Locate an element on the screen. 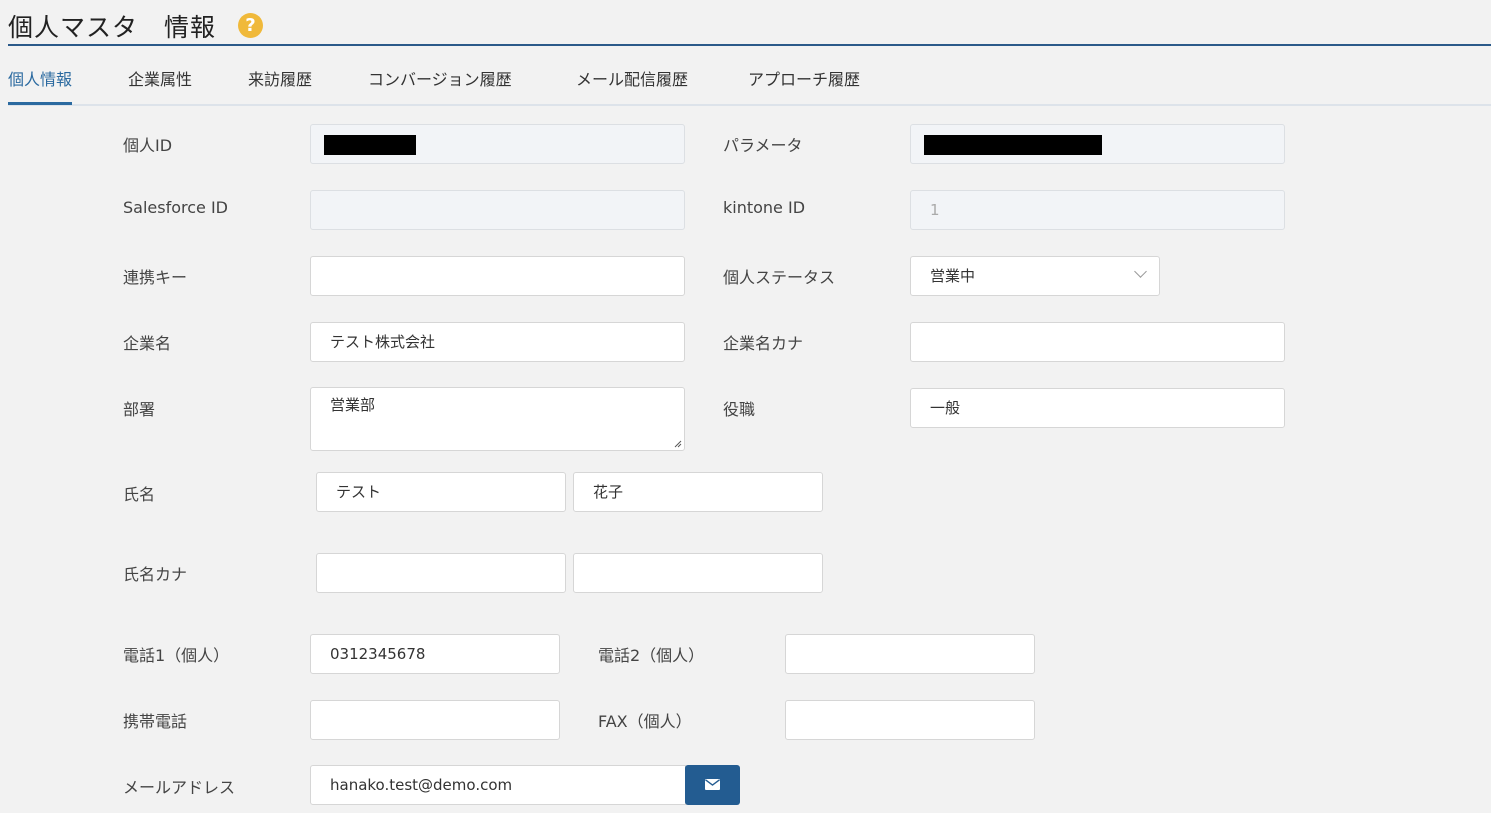  position-input: 一般 is located at coordinates (1097, 408).